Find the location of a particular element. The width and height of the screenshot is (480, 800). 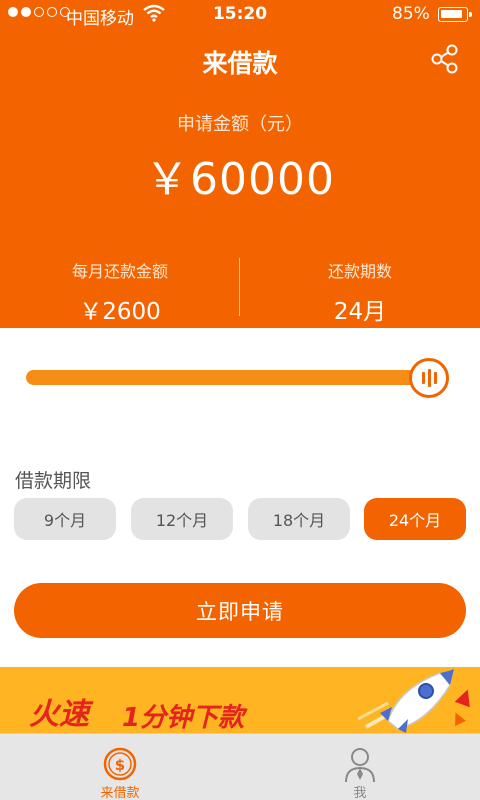

term-option-9: 9个月 is located at coordinates (65, 519).